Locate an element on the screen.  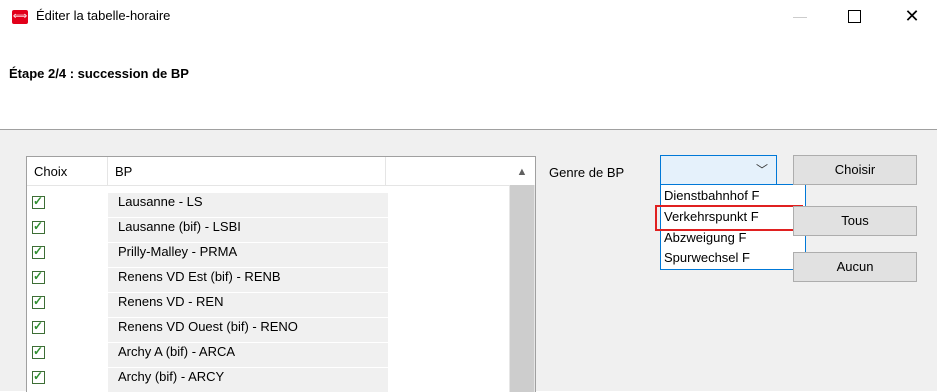
table-row: Renens VD - REN is located at coordinates (268, 305).